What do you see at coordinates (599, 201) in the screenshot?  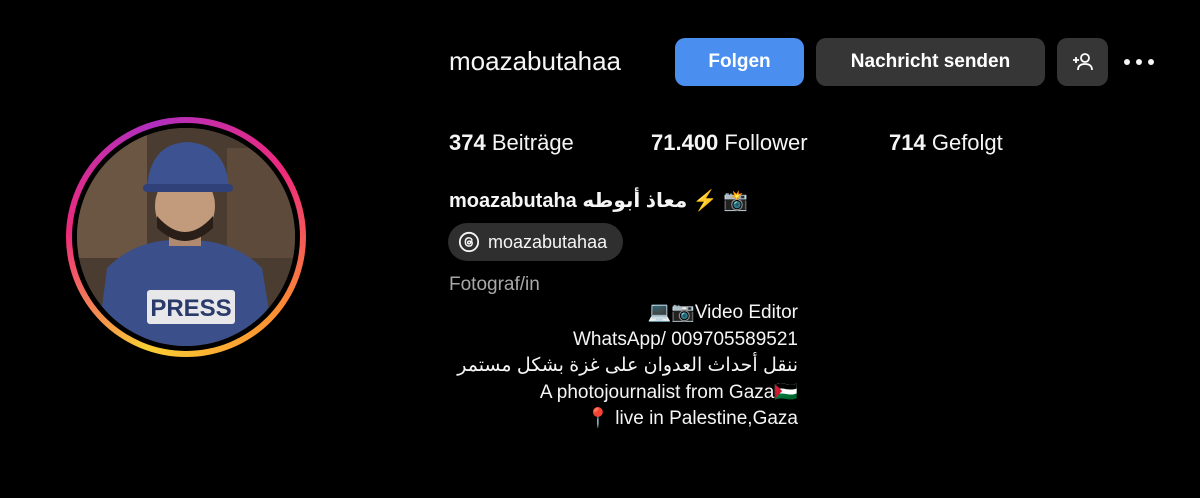 I see `profile-full-name: moazabutaha معاذ أبوطه ⚡️ 📸` at bounding box center [599, 201].